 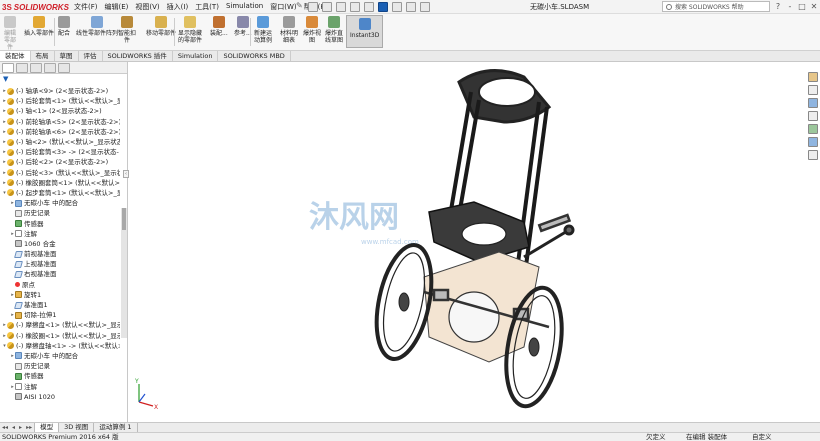 What do you see at coordinates (138, 56) in the screenshot?
I see `command-tab-4: SOLIDWORKS 插件` at bounding box center [138, 56].